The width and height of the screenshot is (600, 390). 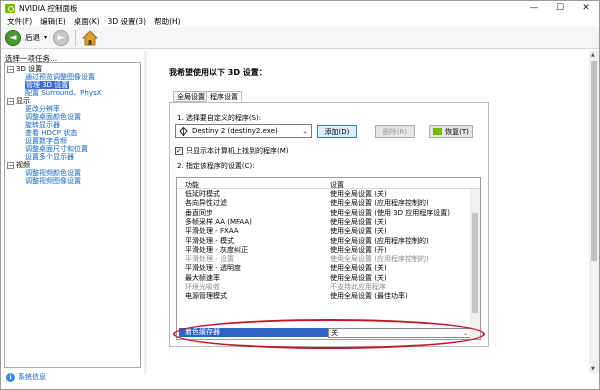 What do you see at coordinates (209, 259) in the screenshot?
I see `feature-cell: 平滑处理 - 设置` at bounding box center [209, 259].